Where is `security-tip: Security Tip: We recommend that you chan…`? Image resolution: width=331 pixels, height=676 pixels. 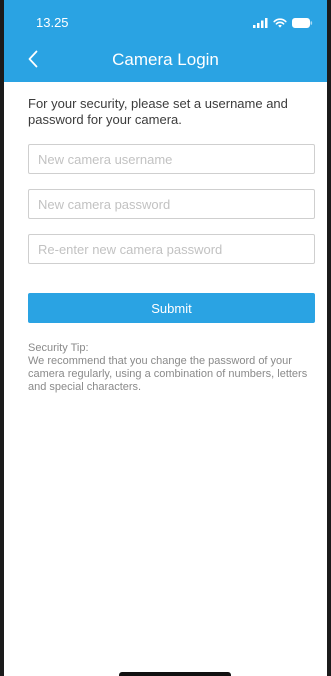
security-tip: Security Tip: We recommend that you chan… is located at coordinates (171, 368).